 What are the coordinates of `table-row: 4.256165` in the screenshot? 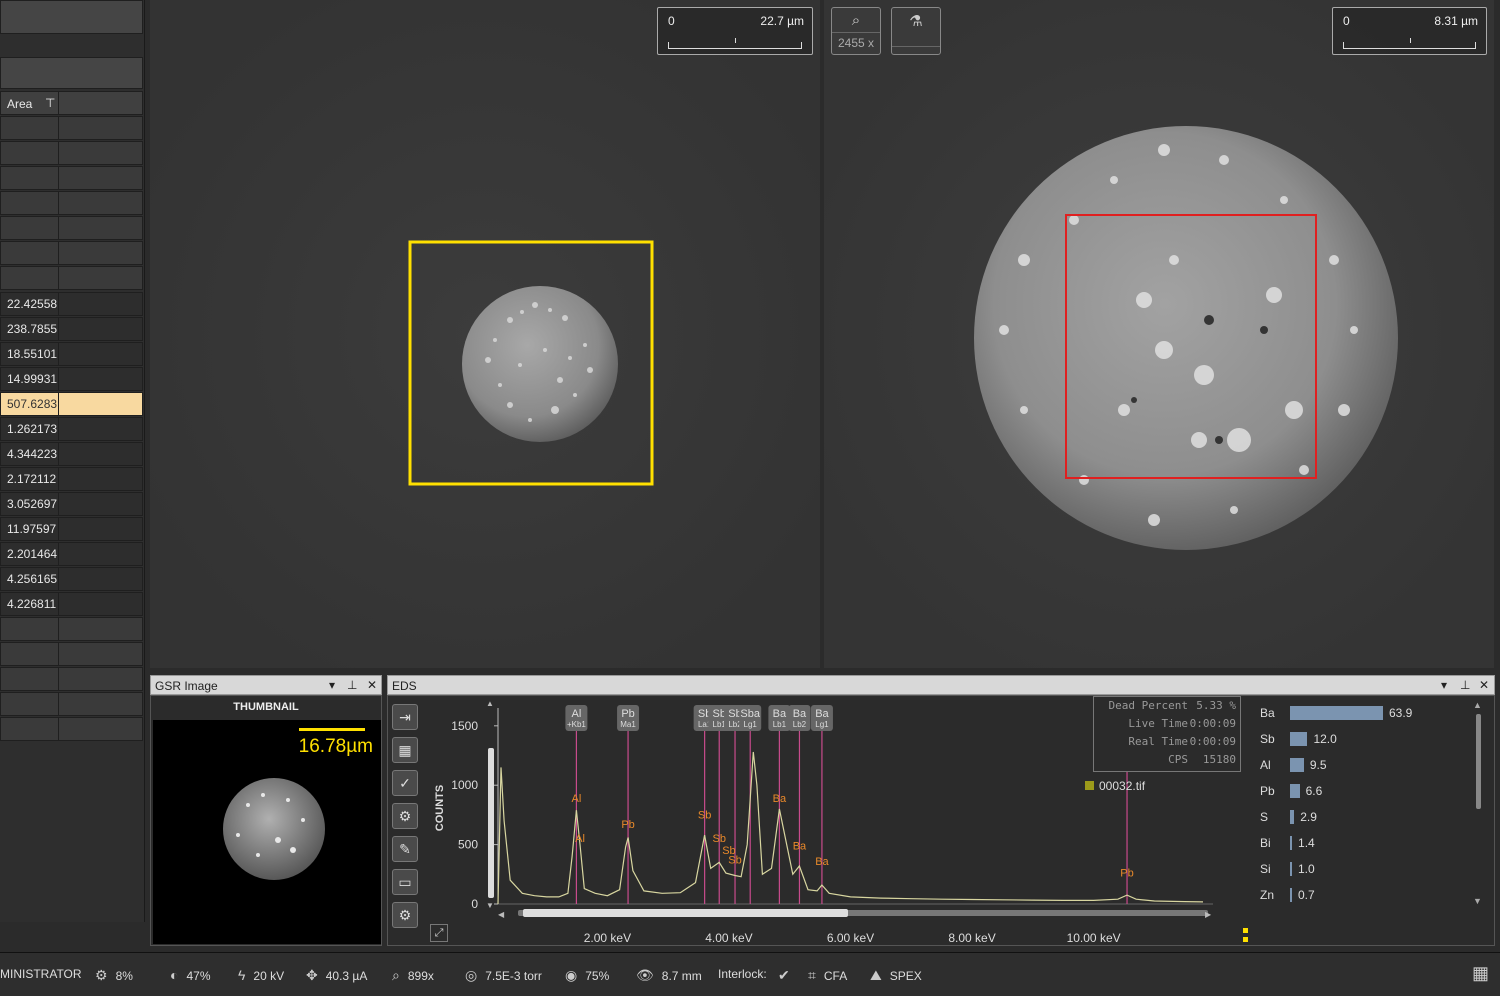 It's located at (71, 579).